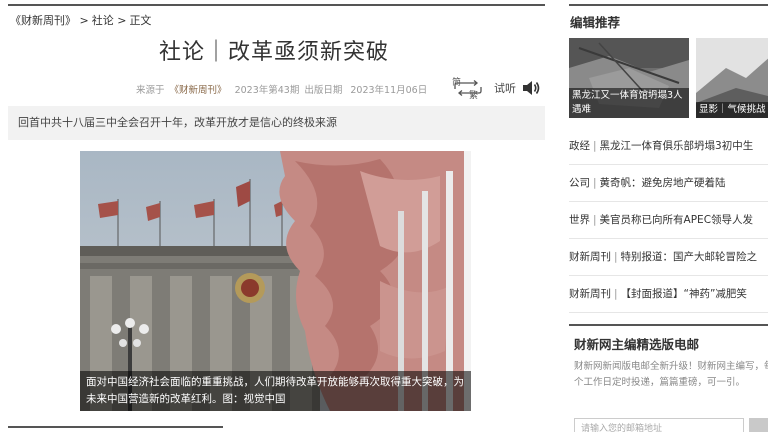 This screenshot has height=432, width=768. I want to click on newsletter-heading: 财新网主编精选版电邮, so click(637, 344).